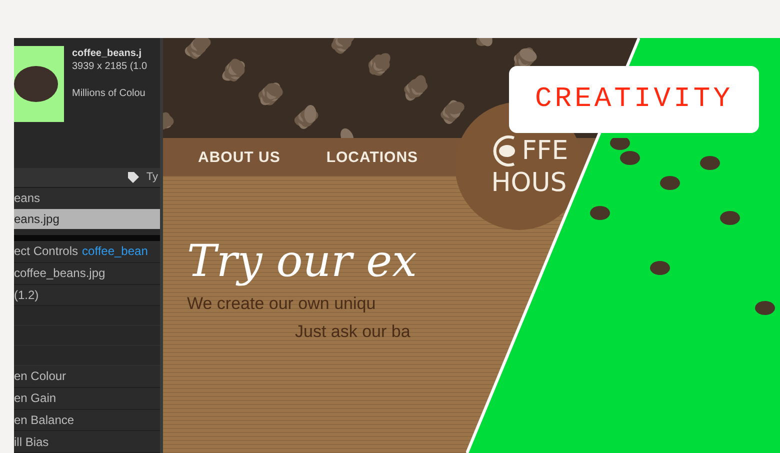  I want to click on logo-text: HOUS, so click(529, 183).